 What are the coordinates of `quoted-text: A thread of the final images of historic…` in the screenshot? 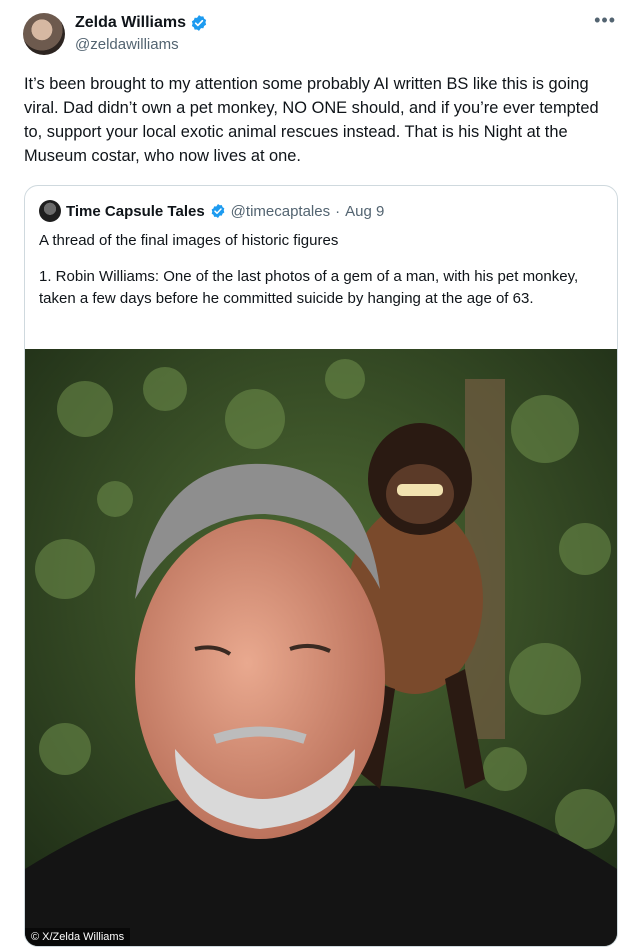 It's located at (322, 277).